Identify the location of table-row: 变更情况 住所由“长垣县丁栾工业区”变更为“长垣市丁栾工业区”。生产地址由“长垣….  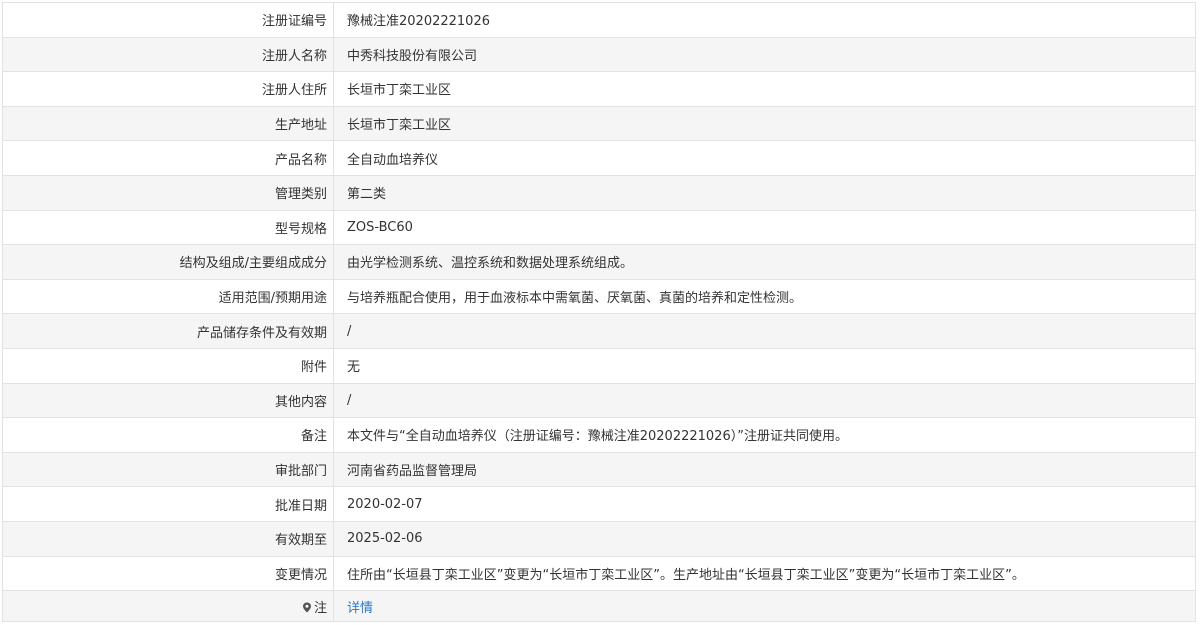
(599, 573).